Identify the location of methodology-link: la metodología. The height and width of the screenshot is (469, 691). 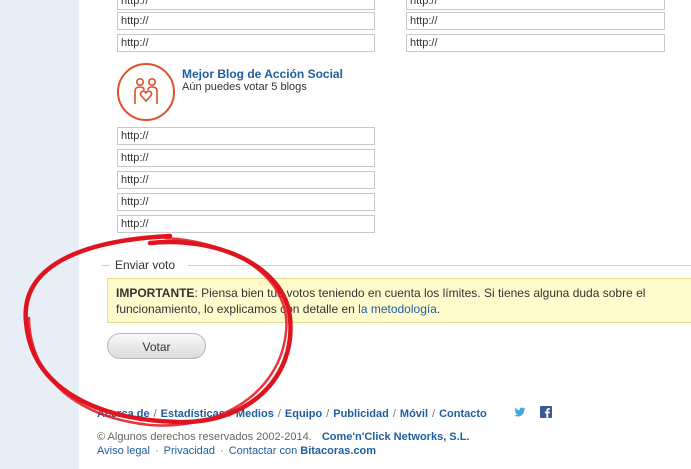
(397, 309).